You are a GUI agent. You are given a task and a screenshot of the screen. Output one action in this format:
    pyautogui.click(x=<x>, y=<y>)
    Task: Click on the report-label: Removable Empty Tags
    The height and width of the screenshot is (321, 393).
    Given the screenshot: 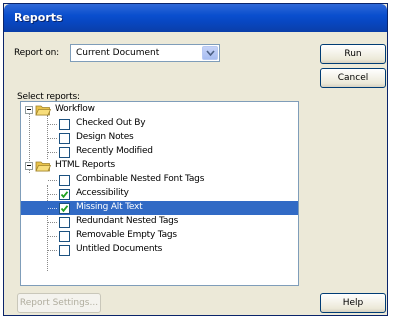 What is the action you would take?
    pyautogui.click(x=126, y=235)
    